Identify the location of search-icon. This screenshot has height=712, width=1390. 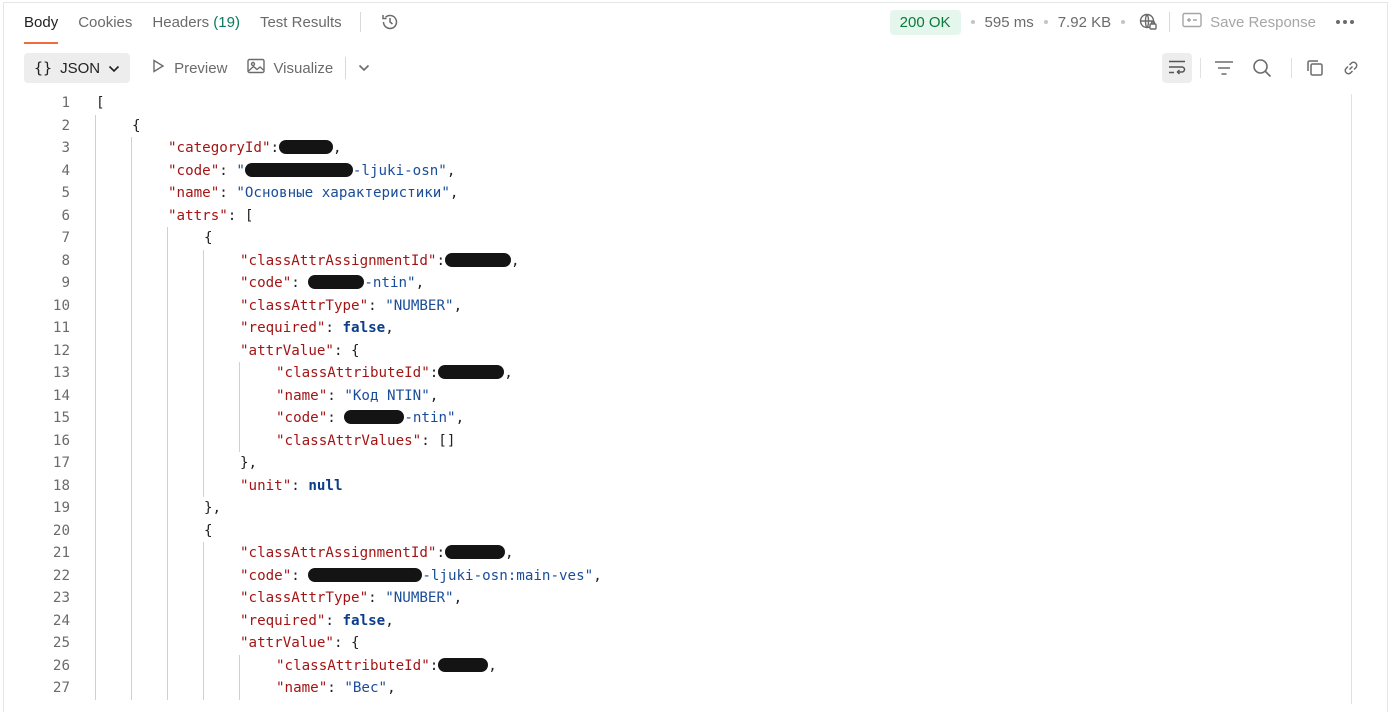
(1262, 68).